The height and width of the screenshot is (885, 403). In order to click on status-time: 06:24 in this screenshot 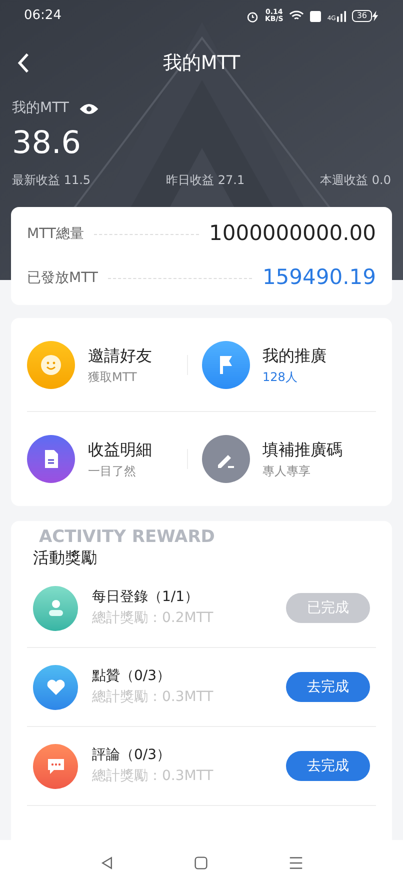, I will do `click(43, 16)`.